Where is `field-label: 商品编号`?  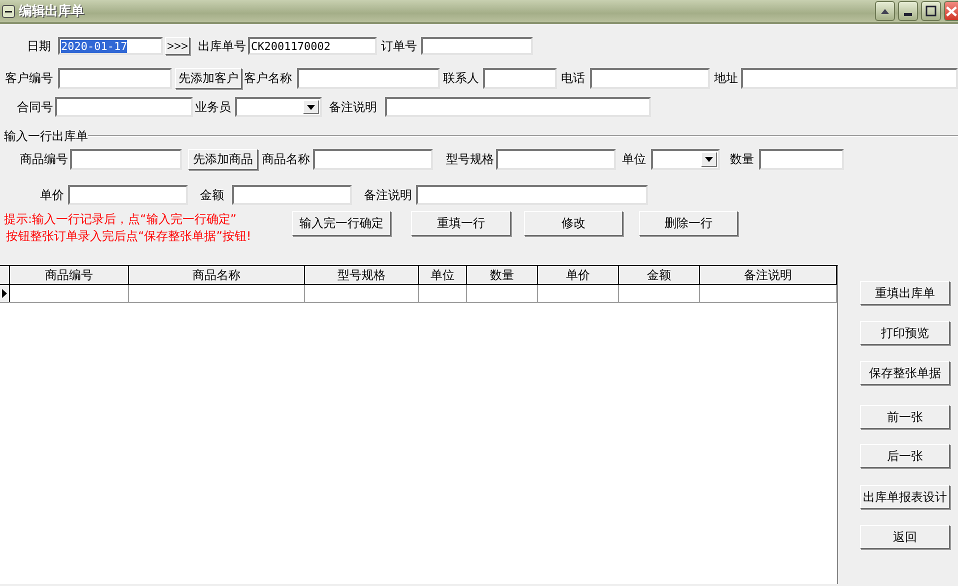
field-label: 商品编号 is located at coordinates (44, 159).